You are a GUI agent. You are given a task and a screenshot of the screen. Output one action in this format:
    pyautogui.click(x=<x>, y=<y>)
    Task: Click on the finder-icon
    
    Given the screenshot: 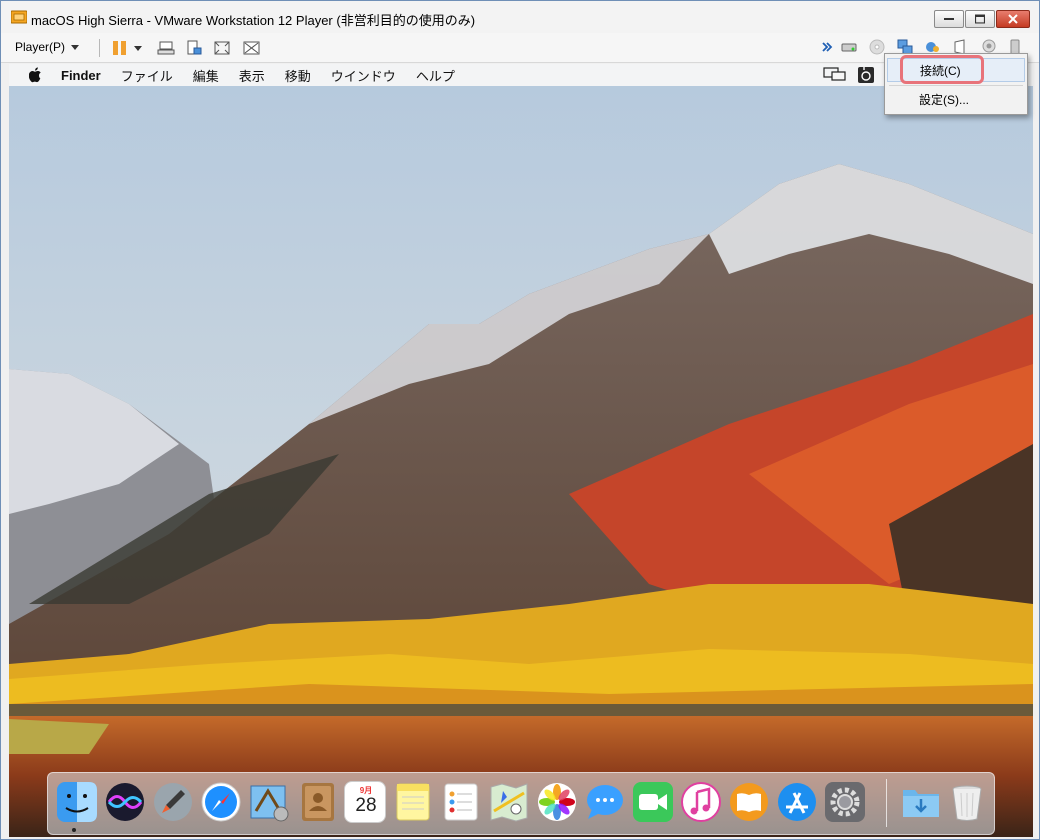 What is the action you would take?
    pyautogui.click(x=77, y=802)
    